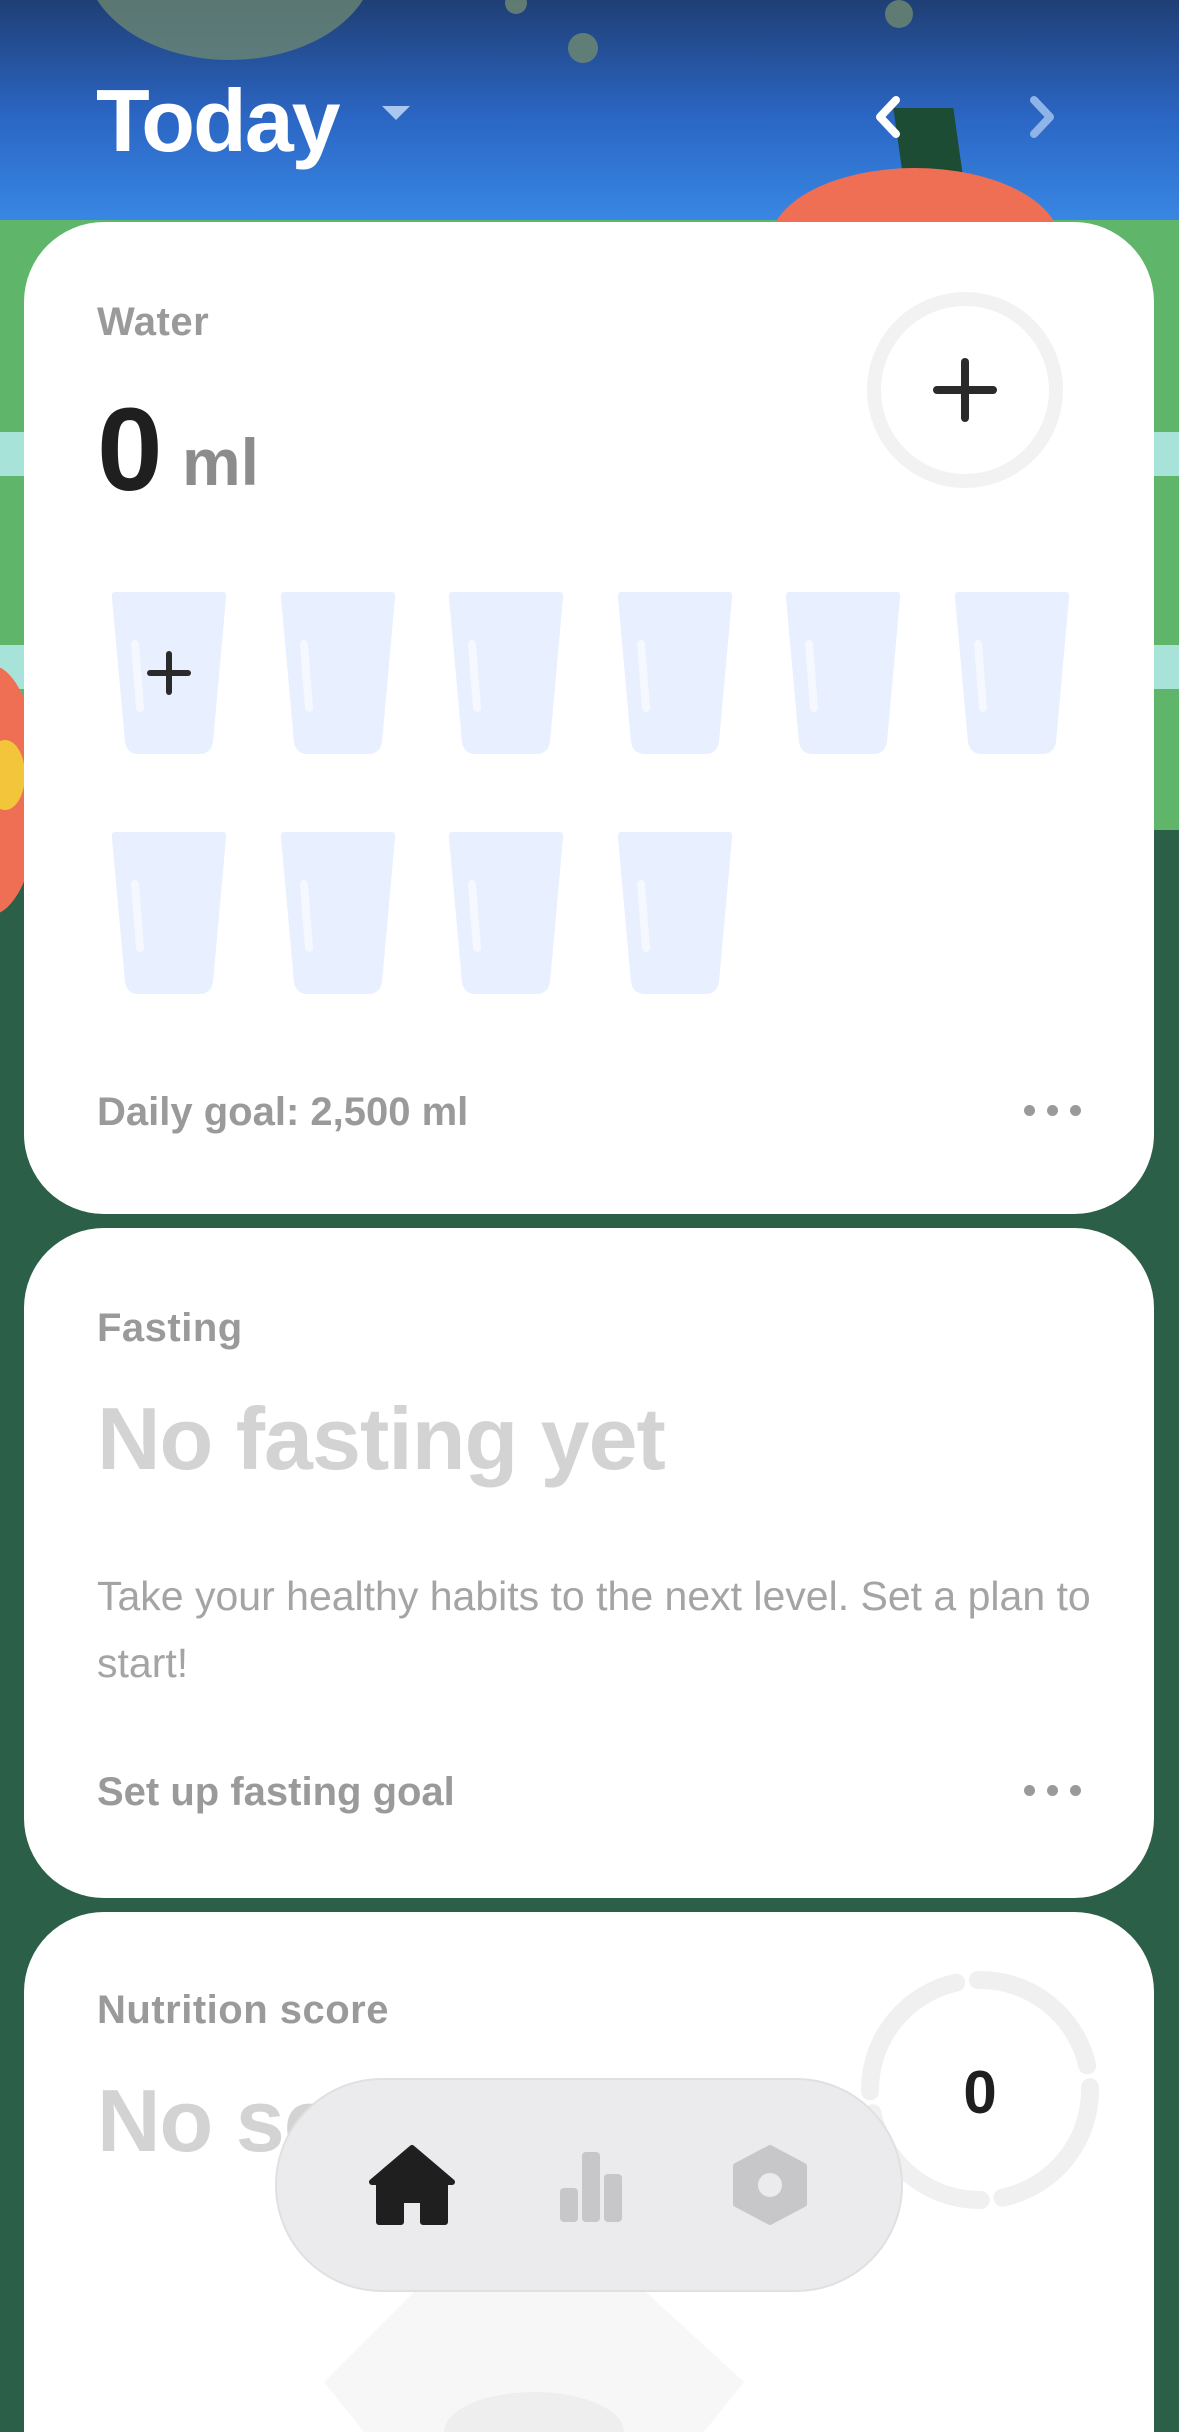 The height and width of the screenshot is (2432, 1179). I want to click on add-water-button, so click(965, 390).